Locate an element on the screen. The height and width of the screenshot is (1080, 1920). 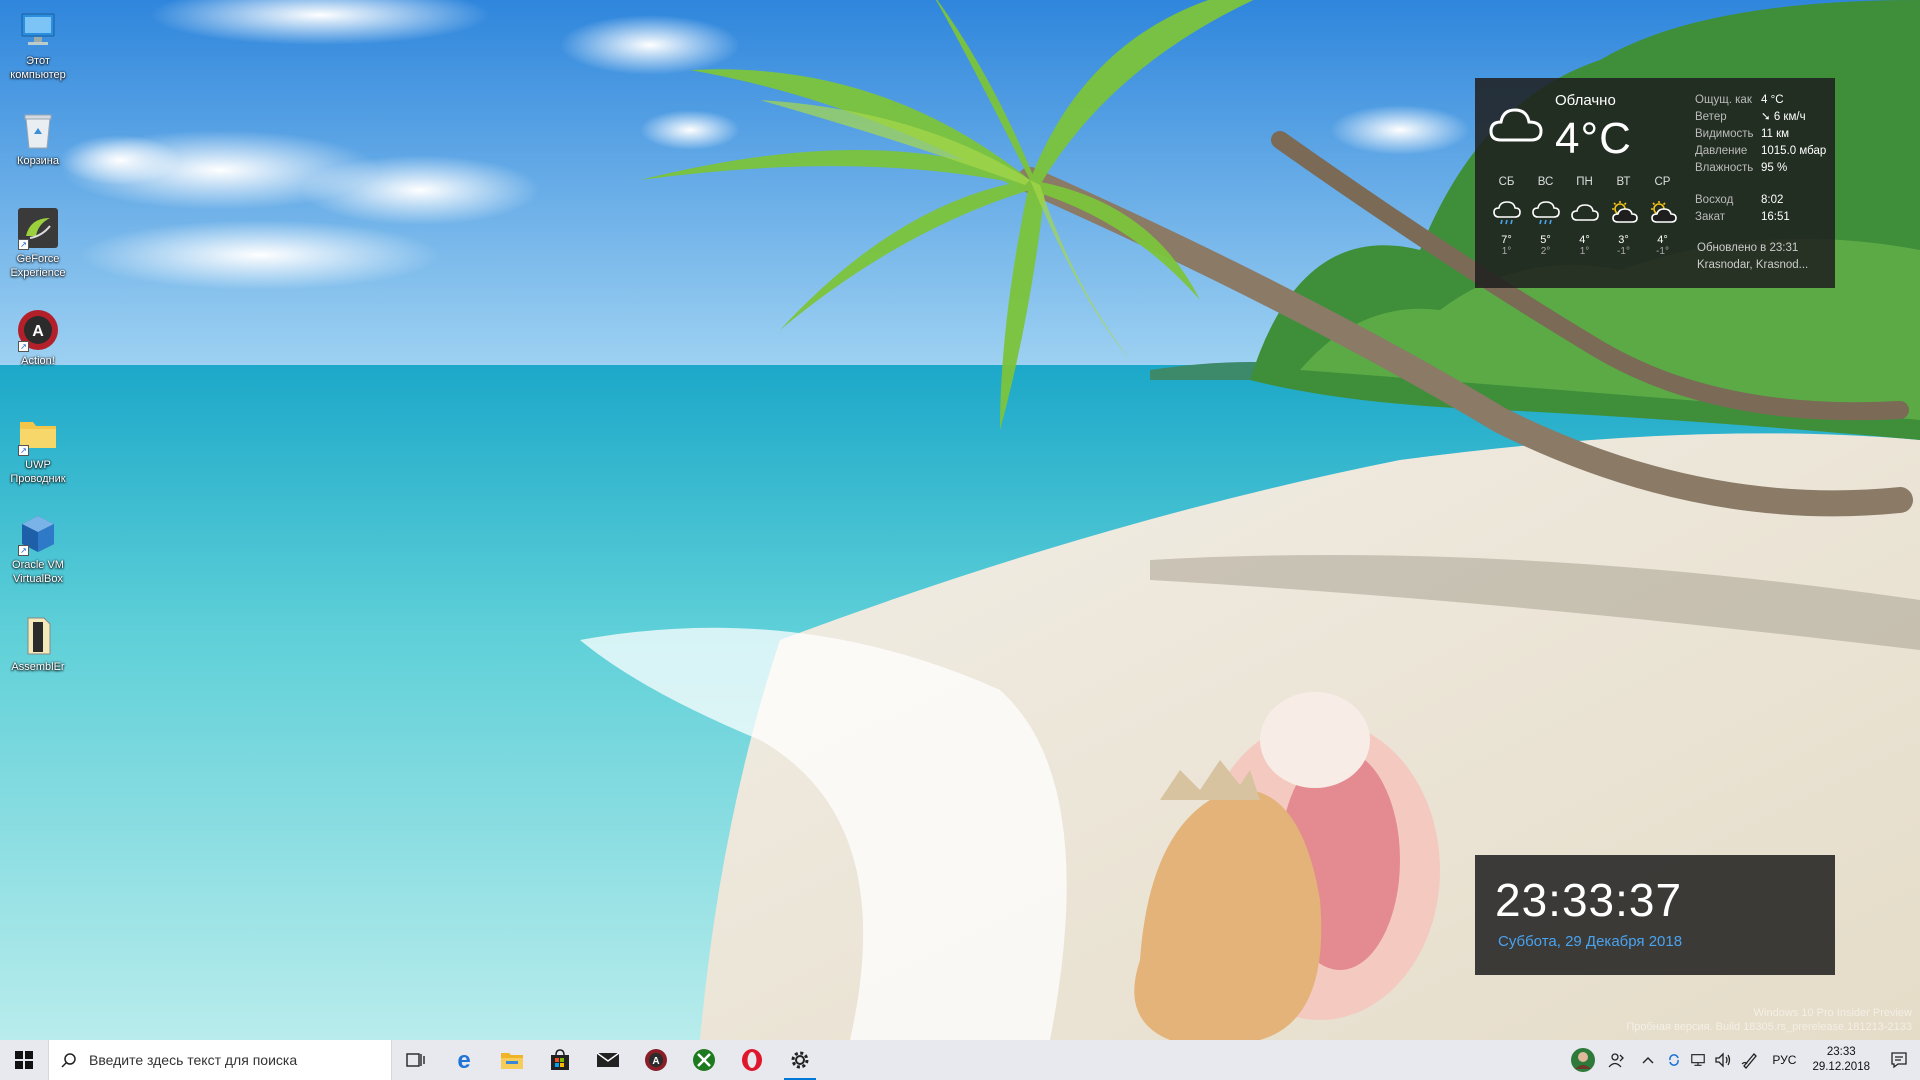
start-button is located at coordinates (24, 1060).